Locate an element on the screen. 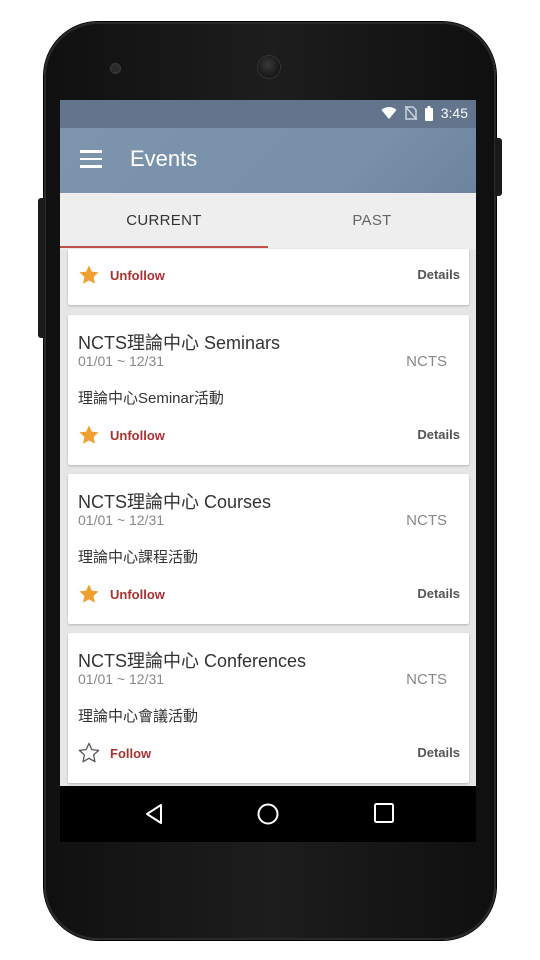  back-icon is located at coordinates (154, 814).